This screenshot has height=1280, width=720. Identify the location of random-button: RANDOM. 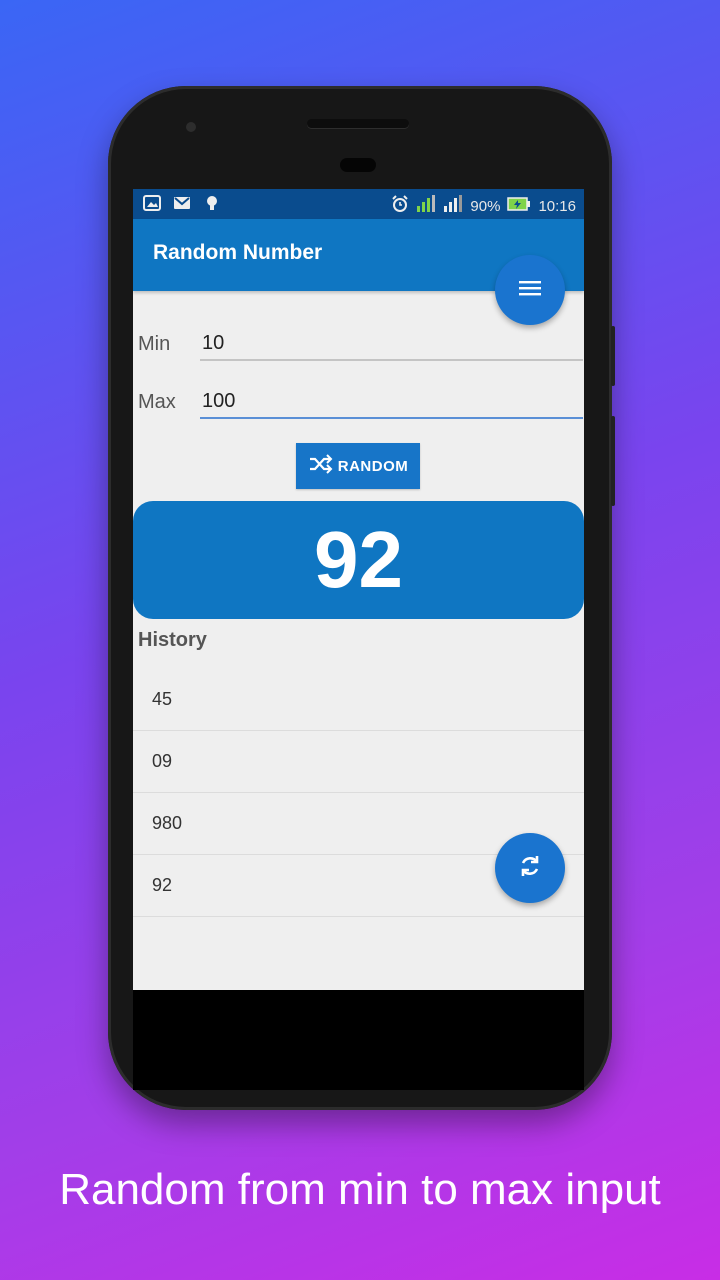
(358, 466).